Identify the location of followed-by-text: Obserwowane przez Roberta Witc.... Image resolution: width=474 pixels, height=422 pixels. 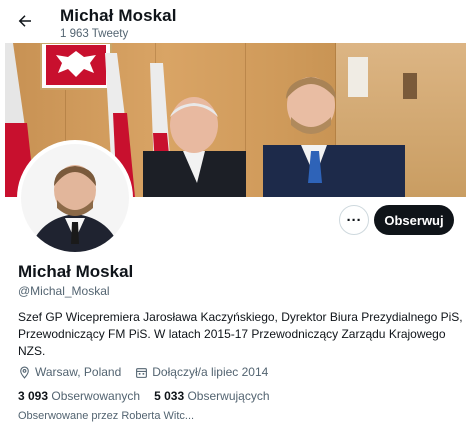
(106, 416).